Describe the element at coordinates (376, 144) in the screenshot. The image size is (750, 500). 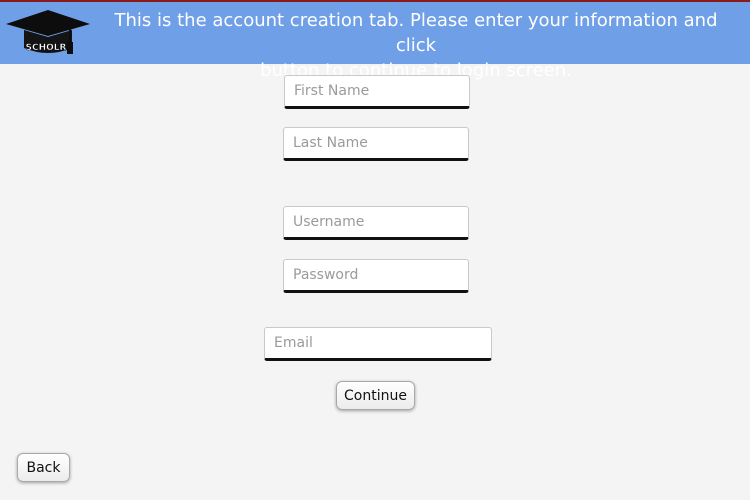
I see `last-name-field` at that location.